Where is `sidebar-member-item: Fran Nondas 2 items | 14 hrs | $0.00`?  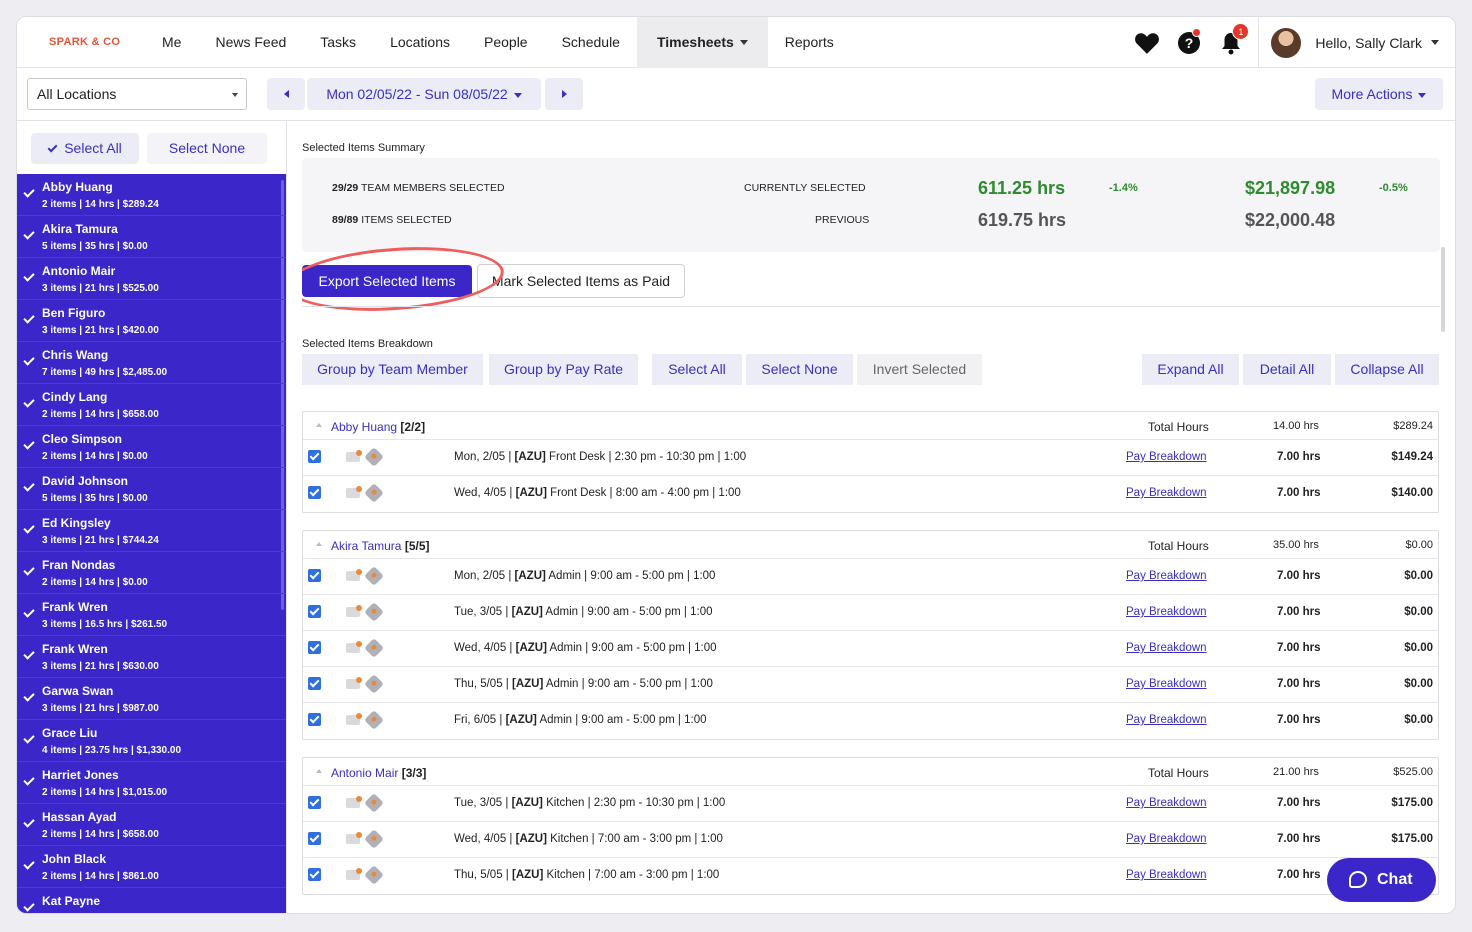 sidebar-member-item: Fran Nondas 2 items | 14 hrs | $0.00 is located at coordinates (151, 573).